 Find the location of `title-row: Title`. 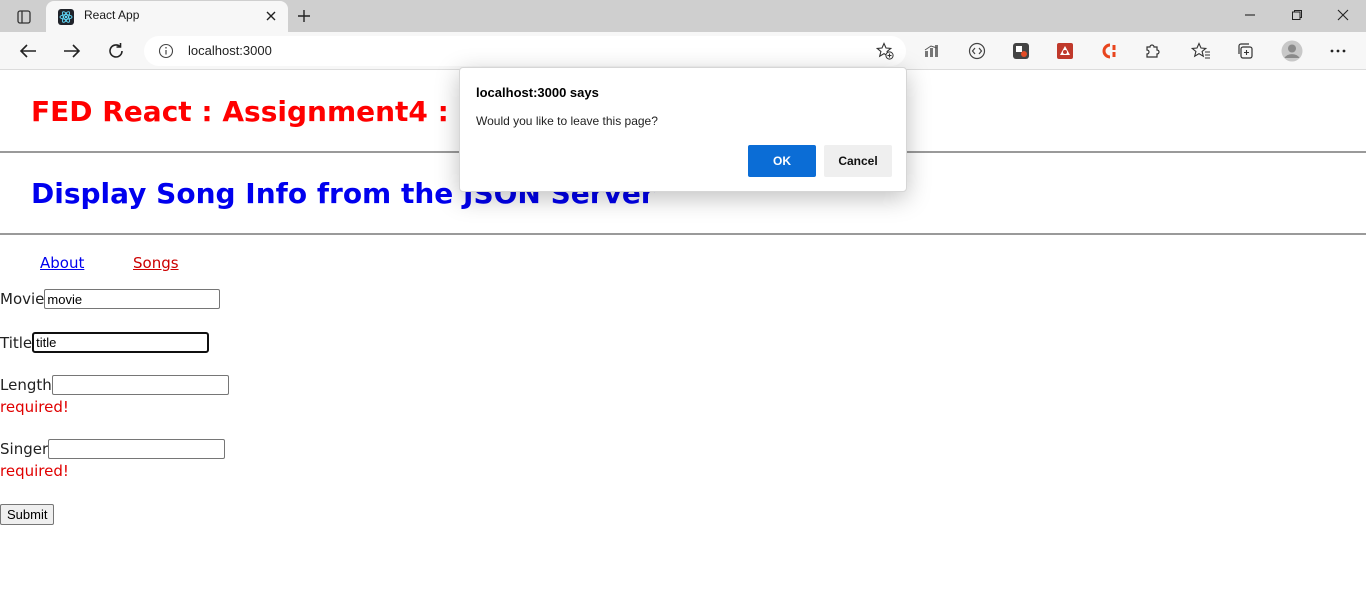

title-row: Title is located at coordinates (105, 342).